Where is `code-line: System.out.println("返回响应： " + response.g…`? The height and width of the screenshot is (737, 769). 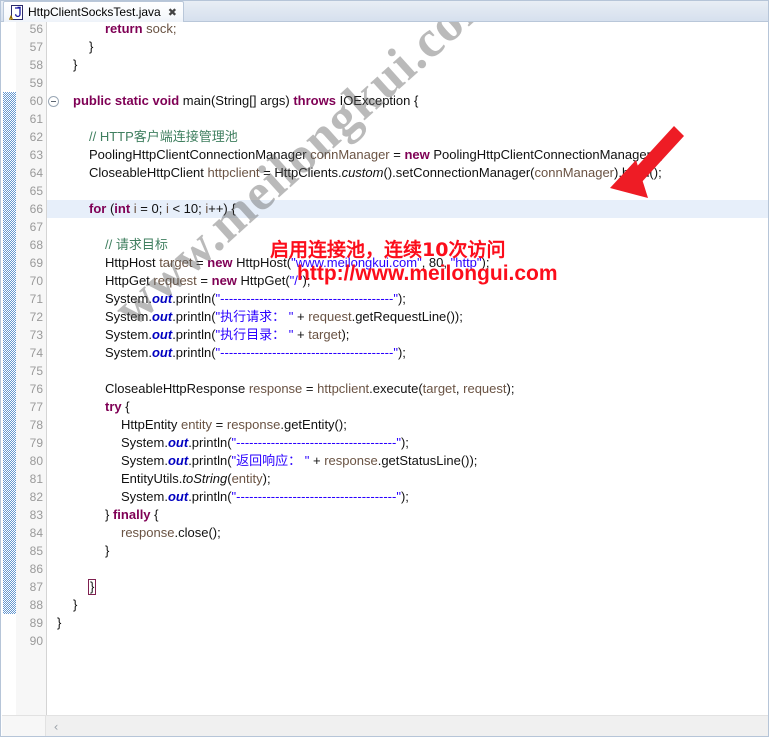
code-line: System.out.println("返回响应： " + response.g… is located at coordinates (299, 461).